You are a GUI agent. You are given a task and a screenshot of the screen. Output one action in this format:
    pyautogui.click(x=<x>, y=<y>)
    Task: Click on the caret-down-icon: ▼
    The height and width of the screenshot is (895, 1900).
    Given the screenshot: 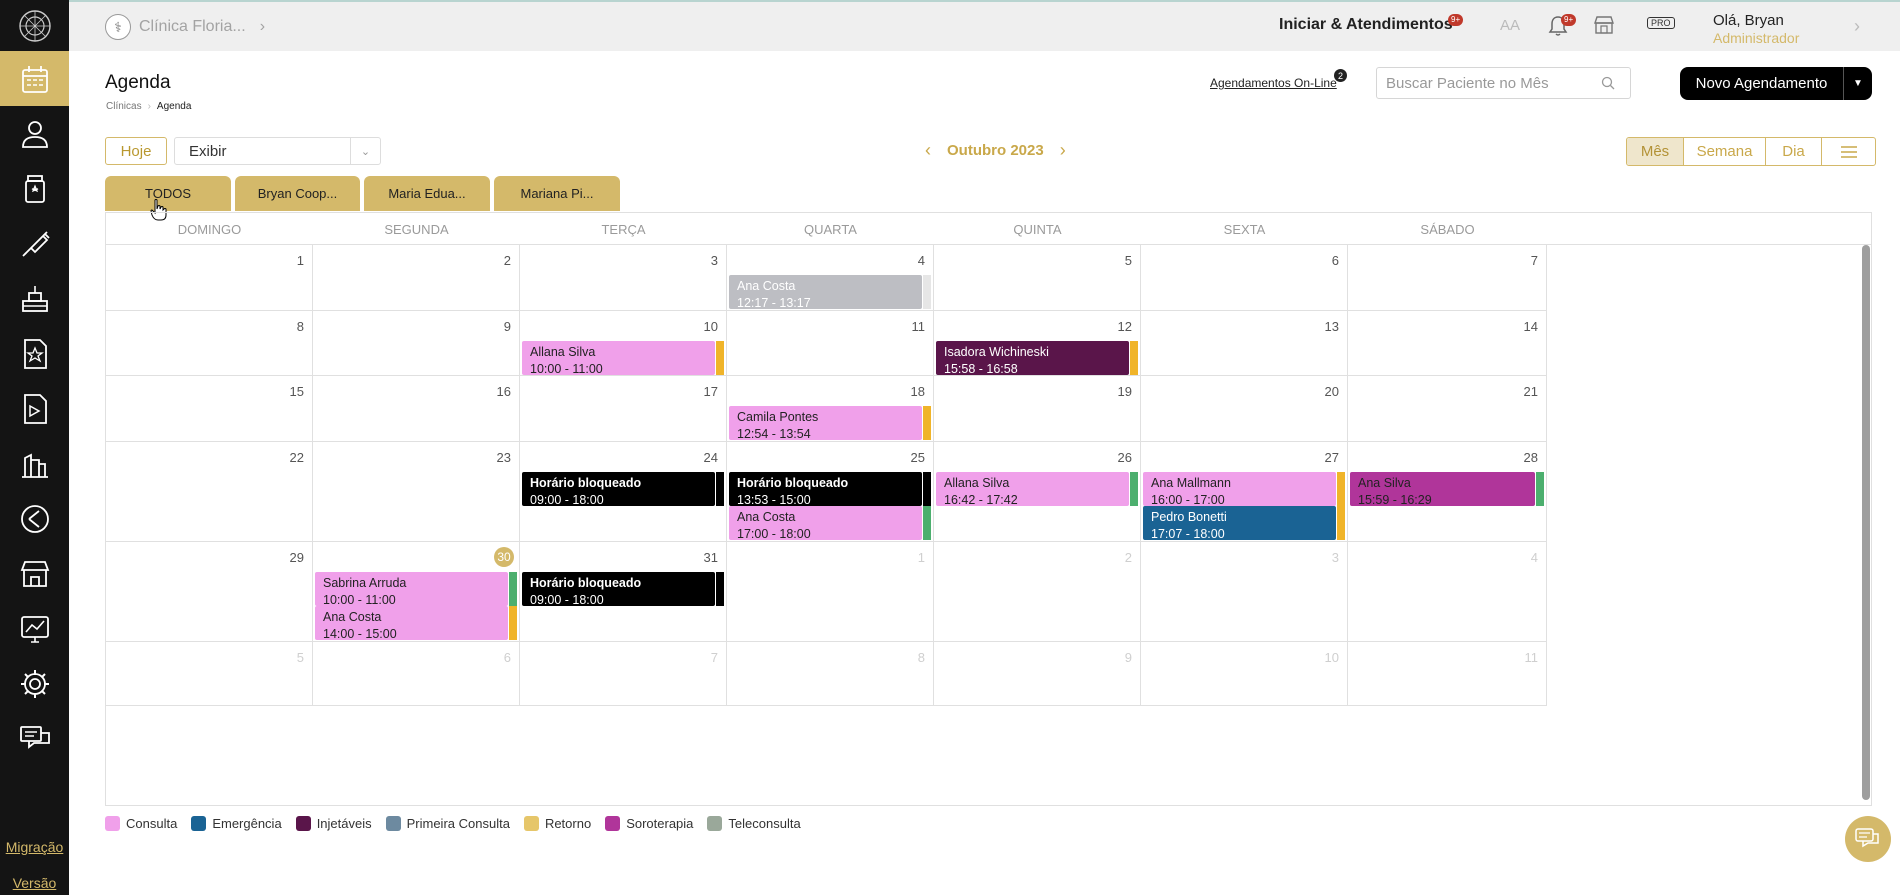 What is the action you would take?
    pyautogui.click(x=1857, y=83)
    